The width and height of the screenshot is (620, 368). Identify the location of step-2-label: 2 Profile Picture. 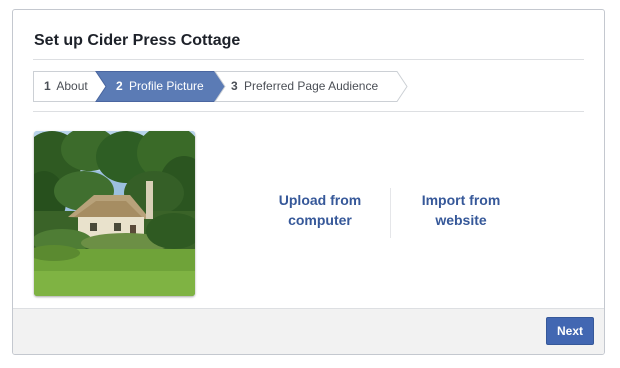
(160, 86).